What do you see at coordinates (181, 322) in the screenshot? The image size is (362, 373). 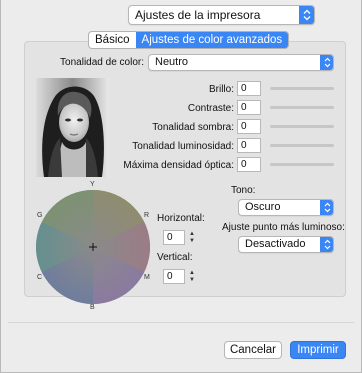 I see `divider` at bounding box center [181, 322].